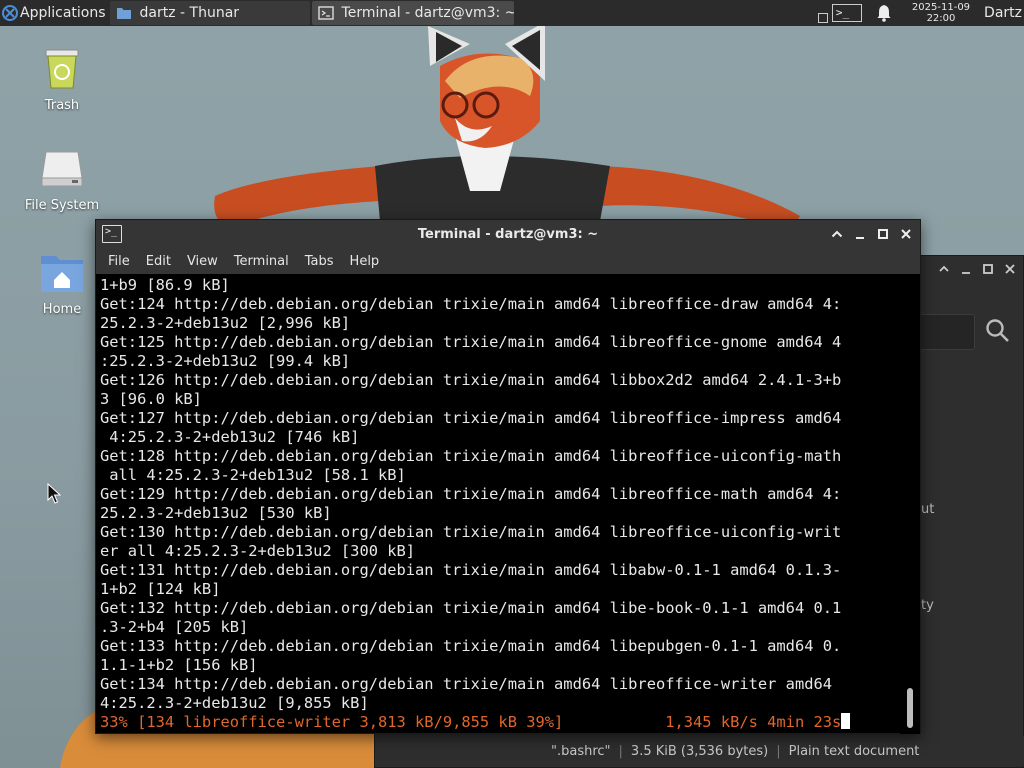 The image size is (1024, 768). I want to click on terminal-line: .3-2+b4 [205 kB], so click(174, 627).